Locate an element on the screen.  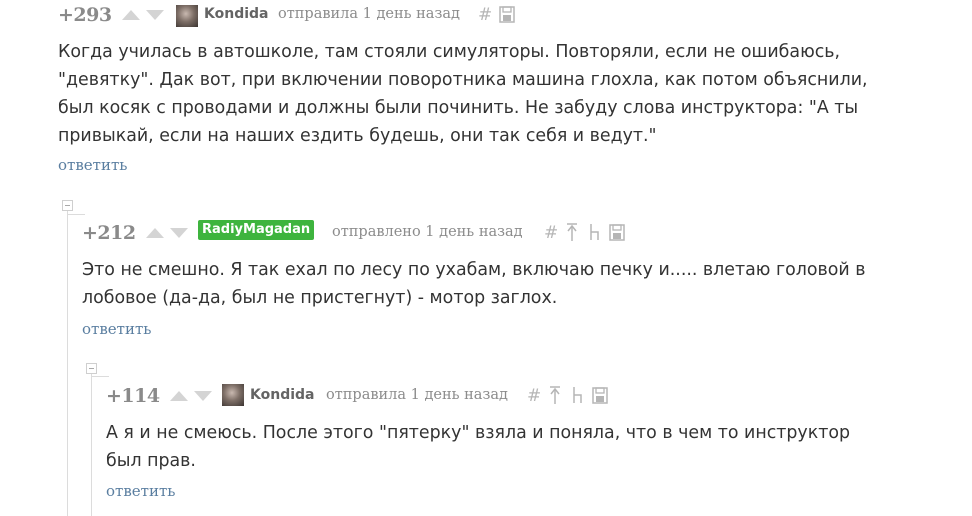
comment-rating: +114 is located at coordinates (133, 396).